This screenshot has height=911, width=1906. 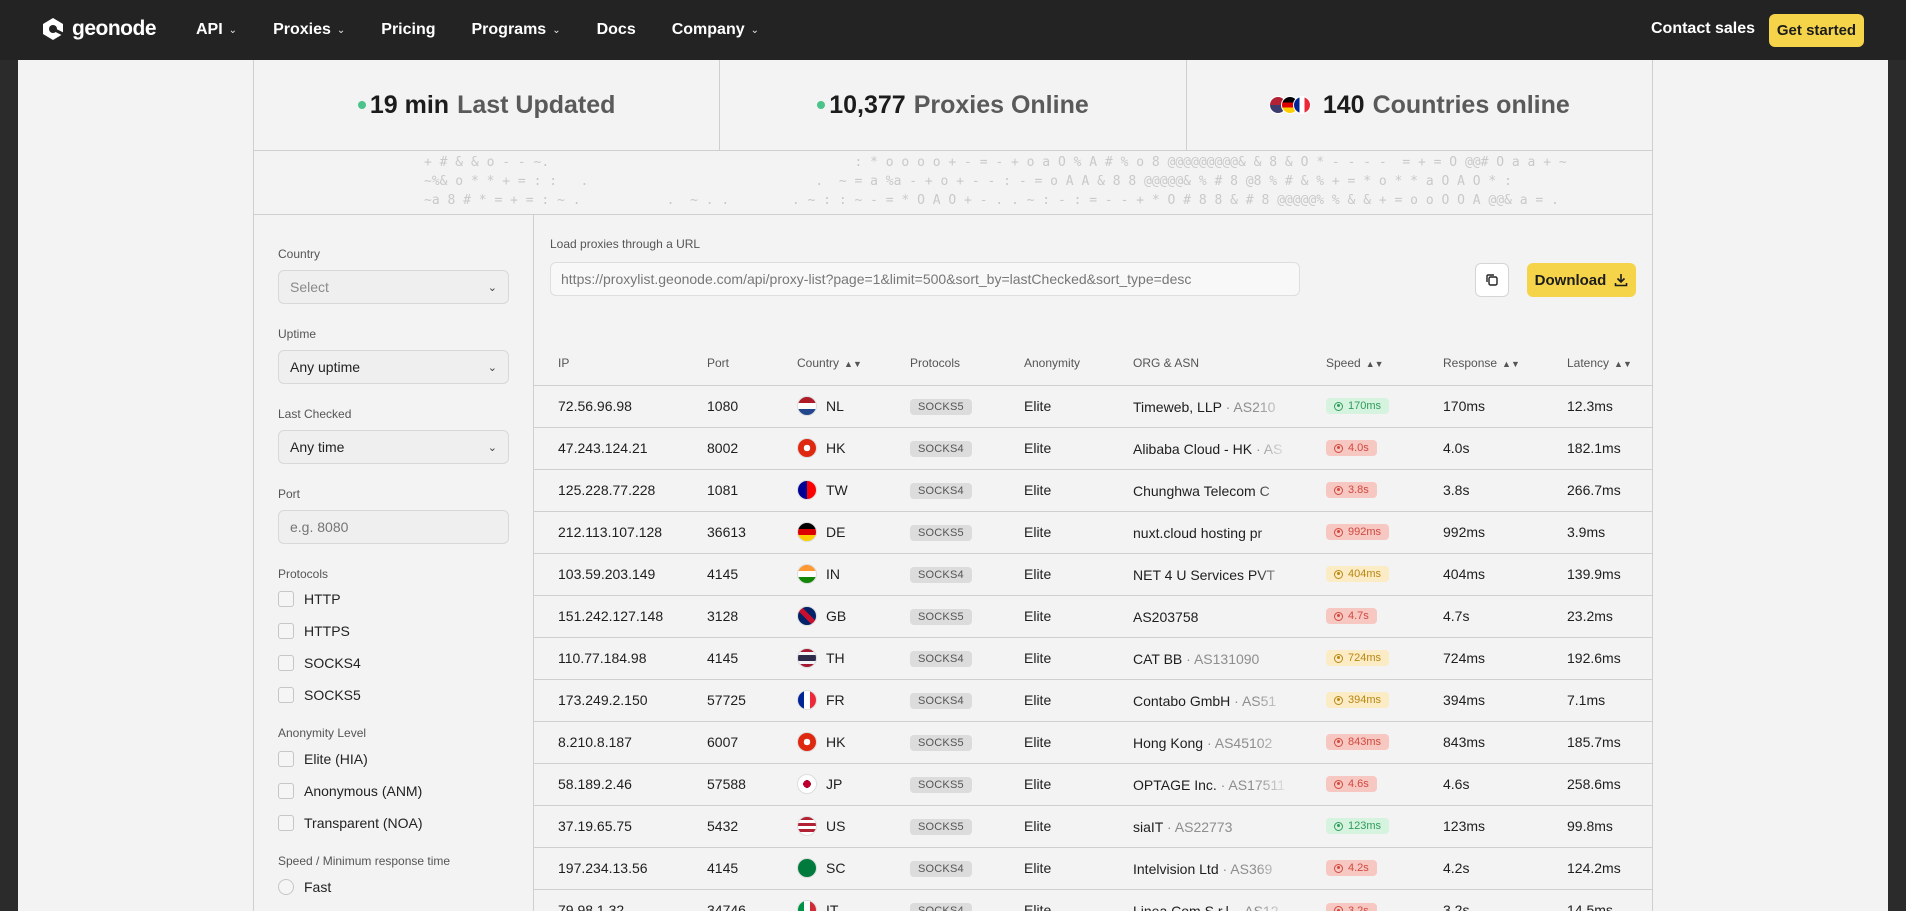 What do you see at coordinates (836, 448) in the screenshot?
I see `country-code: HK` at bounding box center [836, 448].